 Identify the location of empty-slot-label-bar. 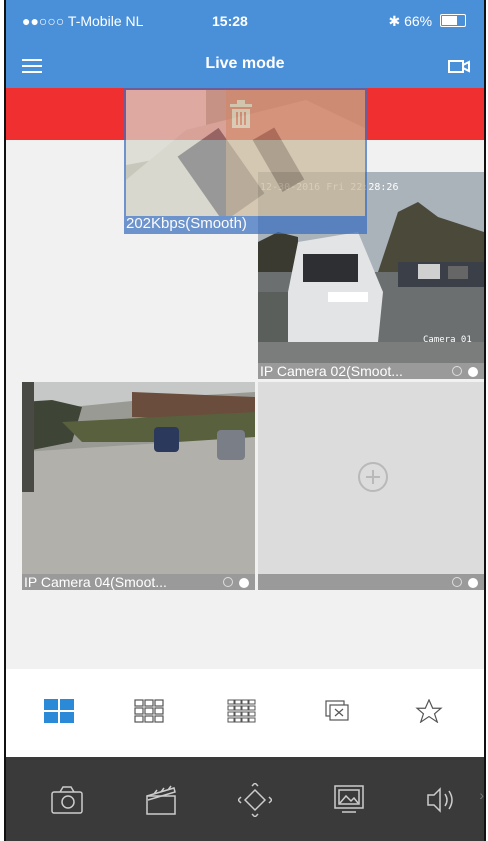
(371, 582).